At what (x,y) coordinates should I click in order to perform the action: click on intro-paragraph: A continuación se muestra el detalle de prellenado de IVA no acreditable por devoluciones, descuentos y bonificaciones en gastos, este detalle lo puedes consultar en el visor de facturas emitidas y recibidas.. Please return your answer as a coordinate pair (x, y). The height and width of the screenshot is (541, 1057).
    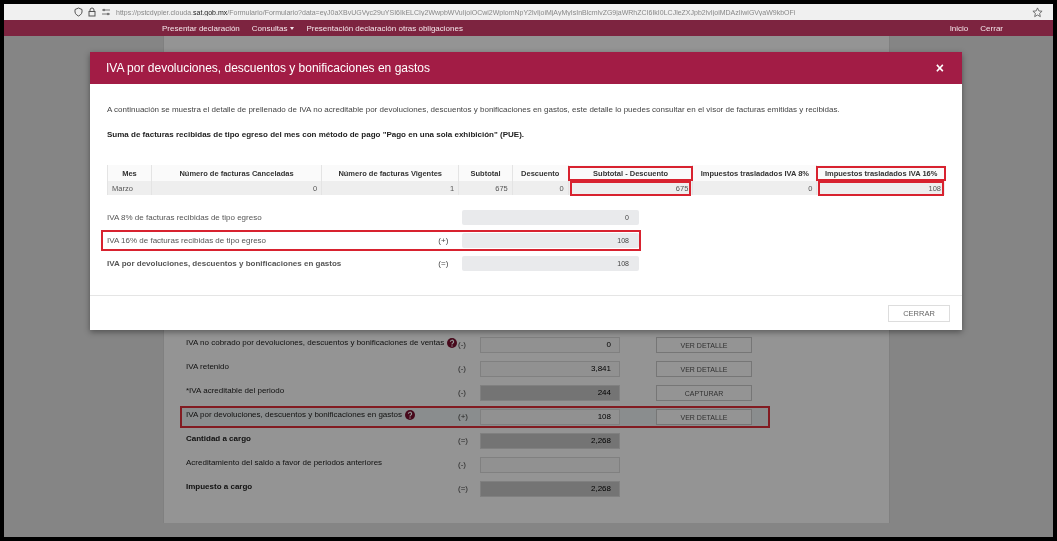
    Looking at the image, I should click on (474, 110).